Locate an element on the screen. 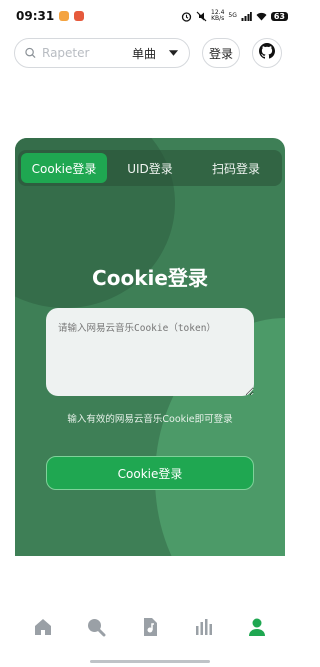  status-time: 09:31 is located at coordinates (35, 16).